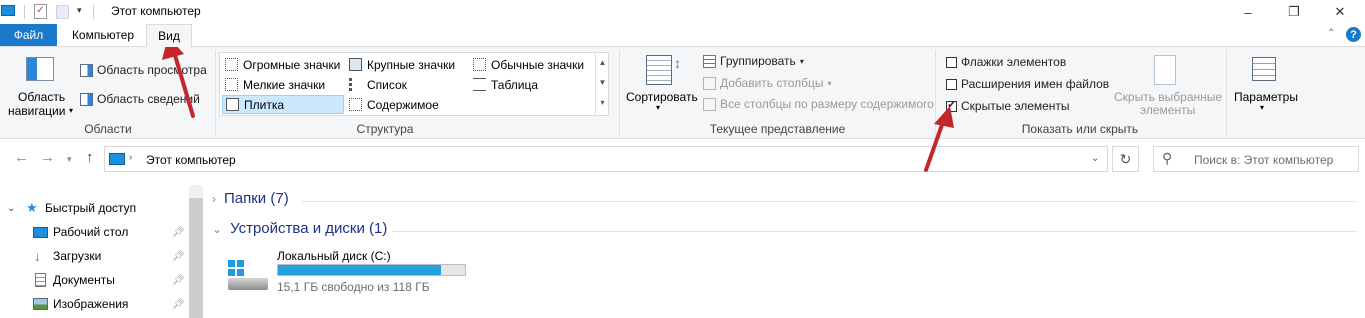 This screenshot has width=1365, height=318. Describe the element at coordinates (37, 111) in the screenshot. I see `nav-pane-label-line2: навигации` at that location.